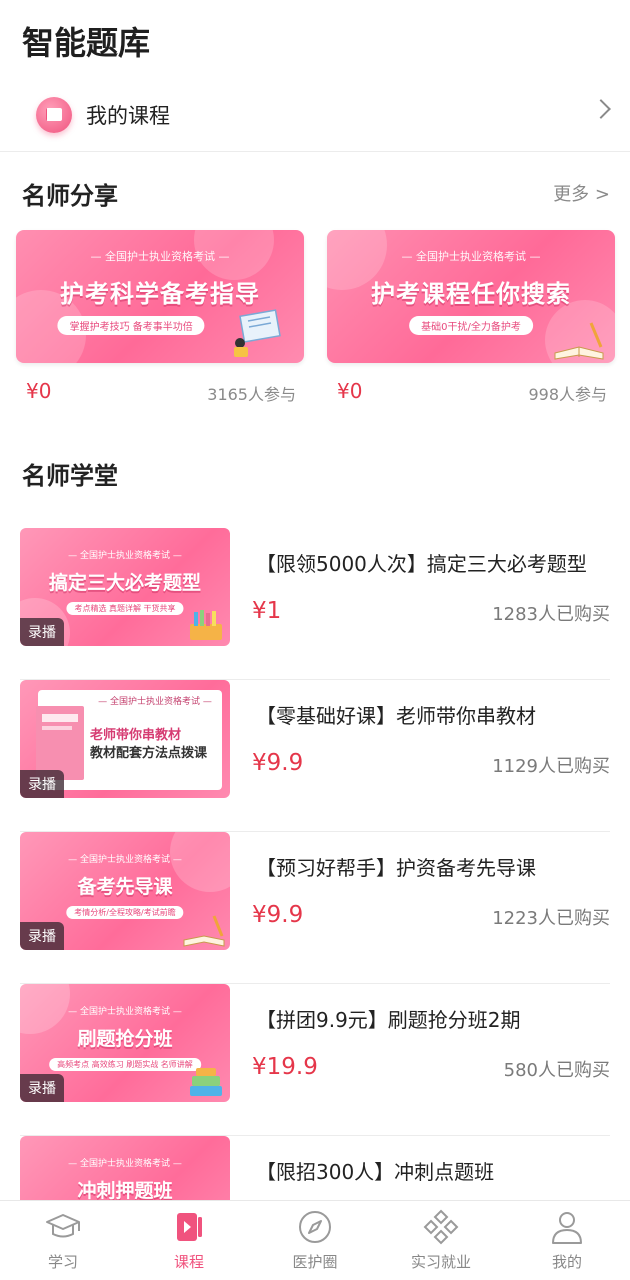 The width and height of the screenshot is (630, 1280). What do you see at coordinates (551, 614) in the screenshot?
I see `course-sold-count: 1283人已购买` at bounding box center [551, 614].